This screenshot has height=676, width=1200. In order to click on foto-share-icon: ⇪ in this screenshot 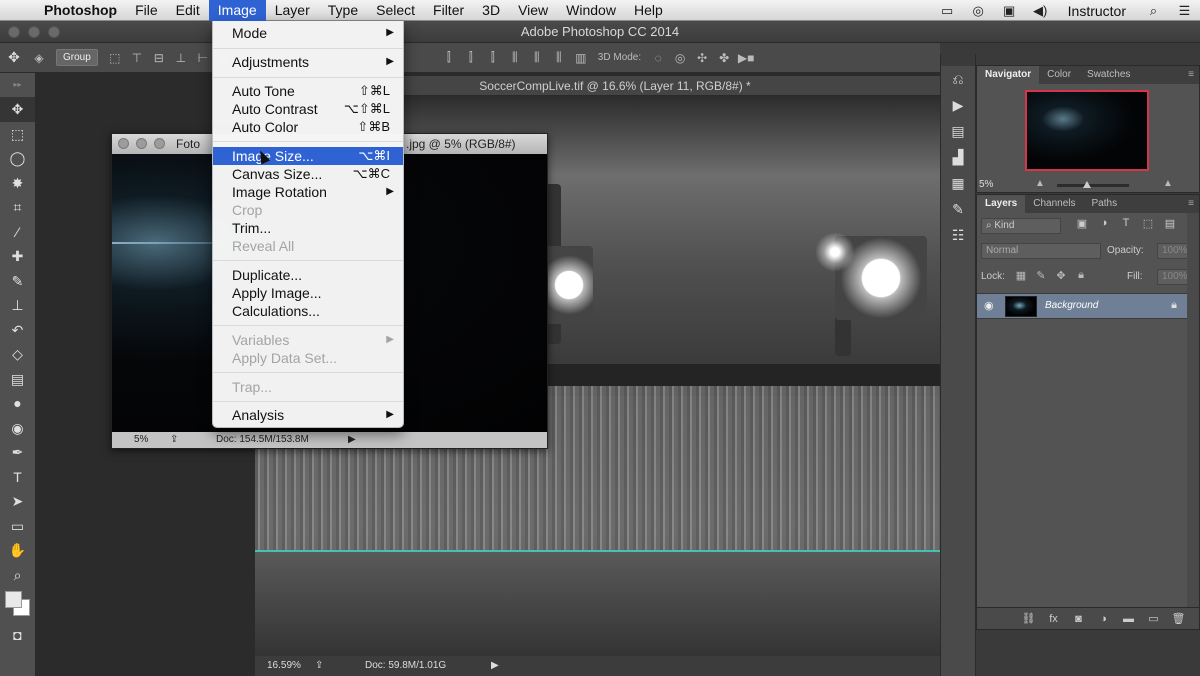, I will do `click(174, 440)`.